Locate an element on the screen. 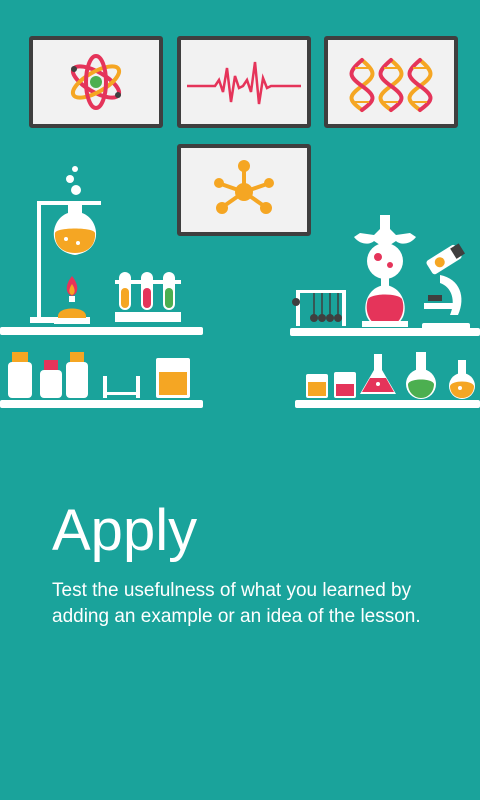 This screenshot has width=480, height=800. molecule-frame is located at coordinates (244, 190).